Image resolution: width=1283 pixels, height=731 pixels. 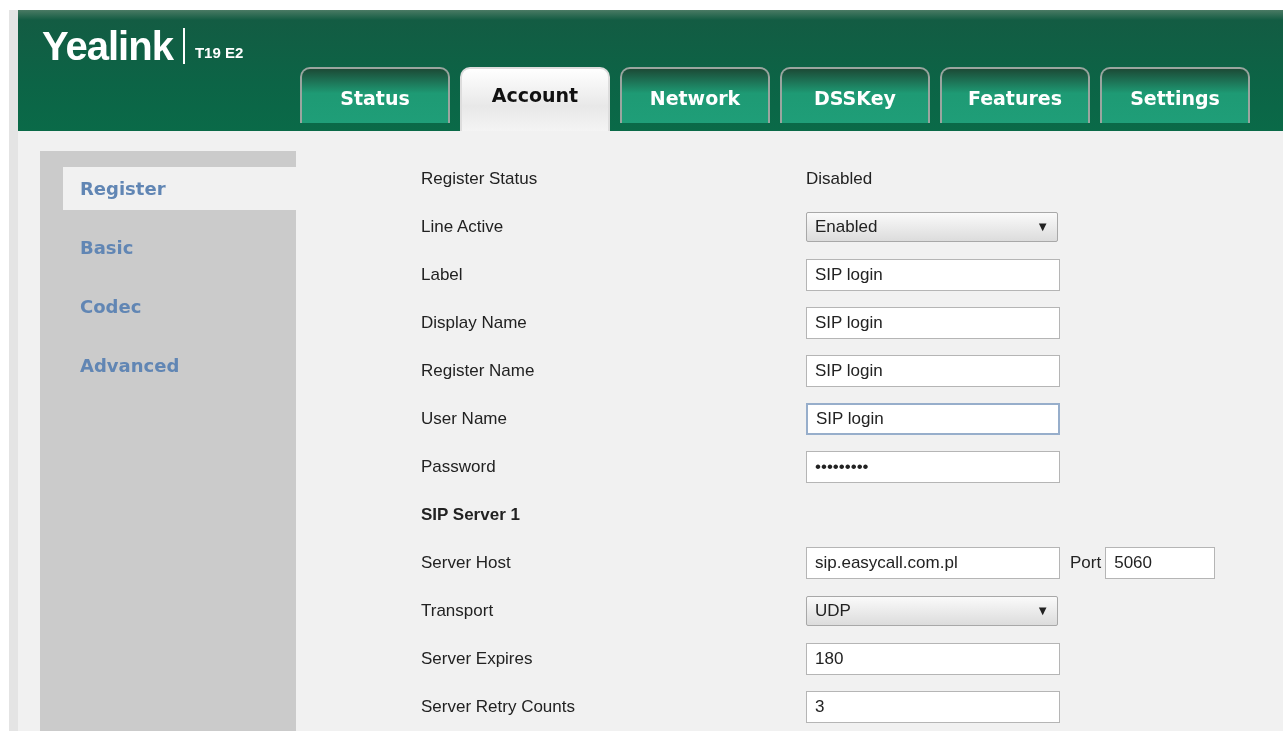 What do you see at coordinates (1160, 563) in the screenshot?
I see `input-field: 5060` at bounding box center [1160, 563].